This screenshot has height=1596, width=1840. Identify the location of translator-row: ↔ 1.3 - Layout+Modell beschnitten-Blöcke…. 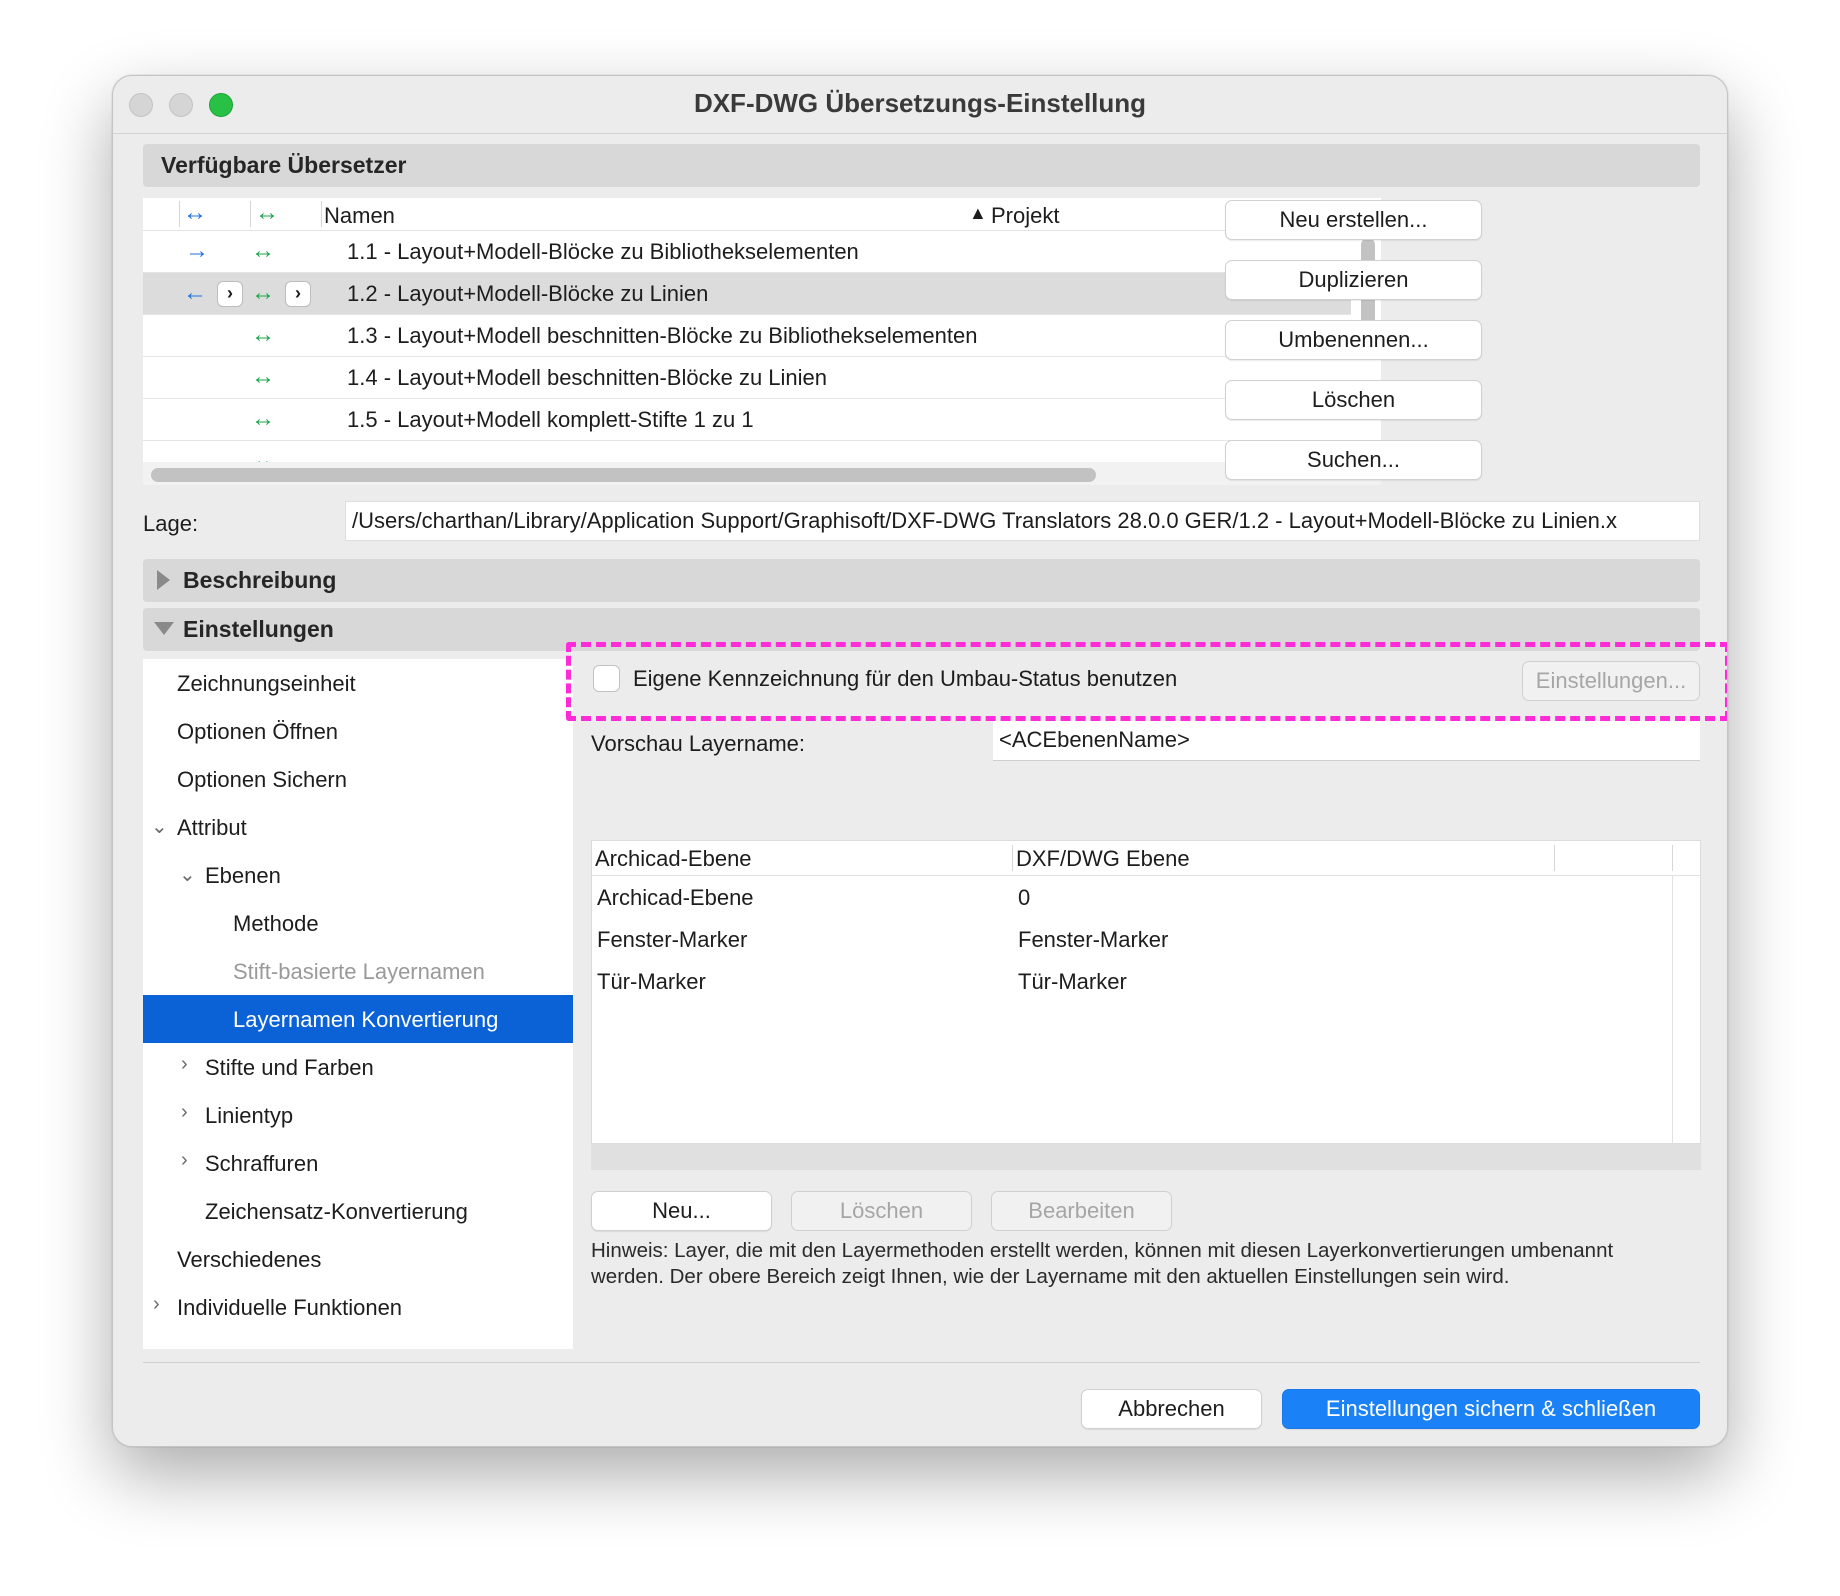
(747, 336).